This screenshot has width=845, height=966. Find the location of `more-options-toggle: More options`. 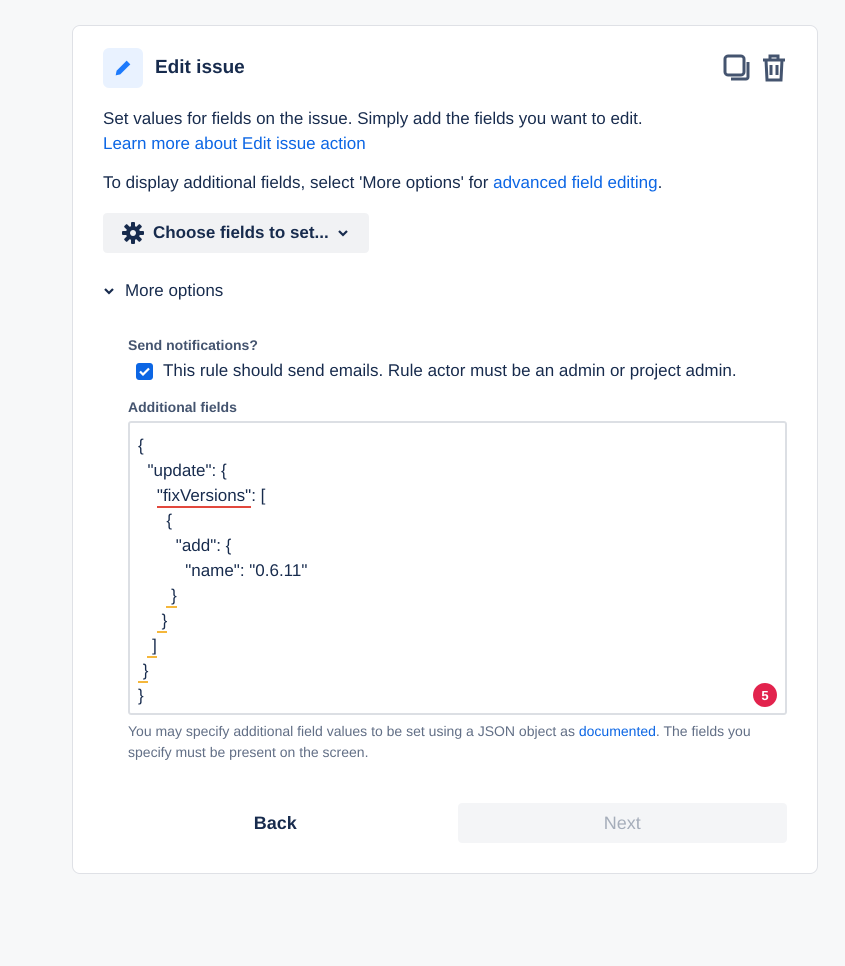

more-options-toggle: More options is located at coordinates (163, 291).